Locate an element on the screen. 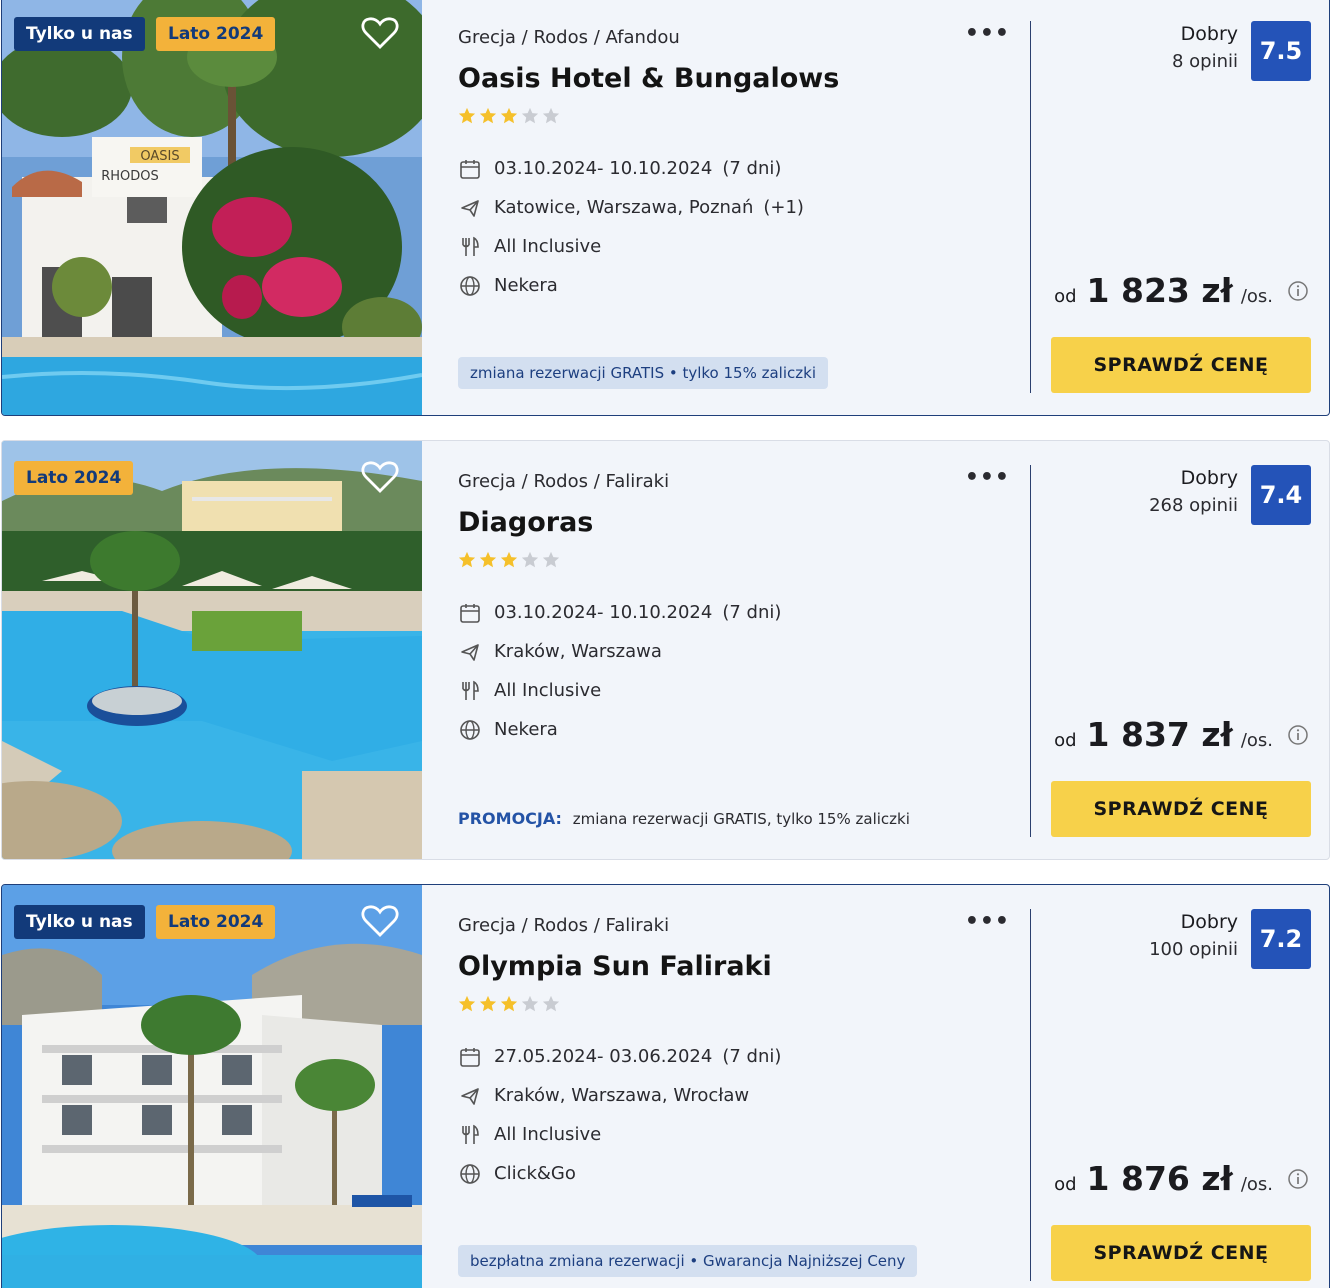 This screenshot has width=1332, height=1288. hotel-photo-illustration: OASIS RHODOS is located at coordinates (212, 207).